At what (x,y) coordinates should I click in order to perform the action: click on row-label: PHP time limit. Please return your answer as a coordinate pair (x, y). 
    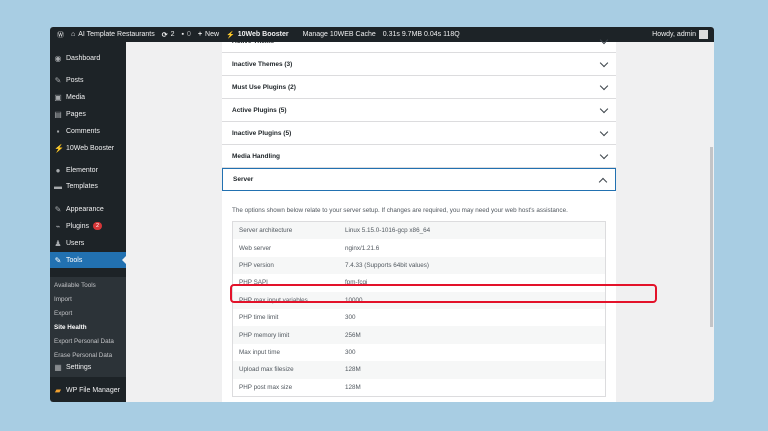
    Looking at the image, I should click on (259, 318).